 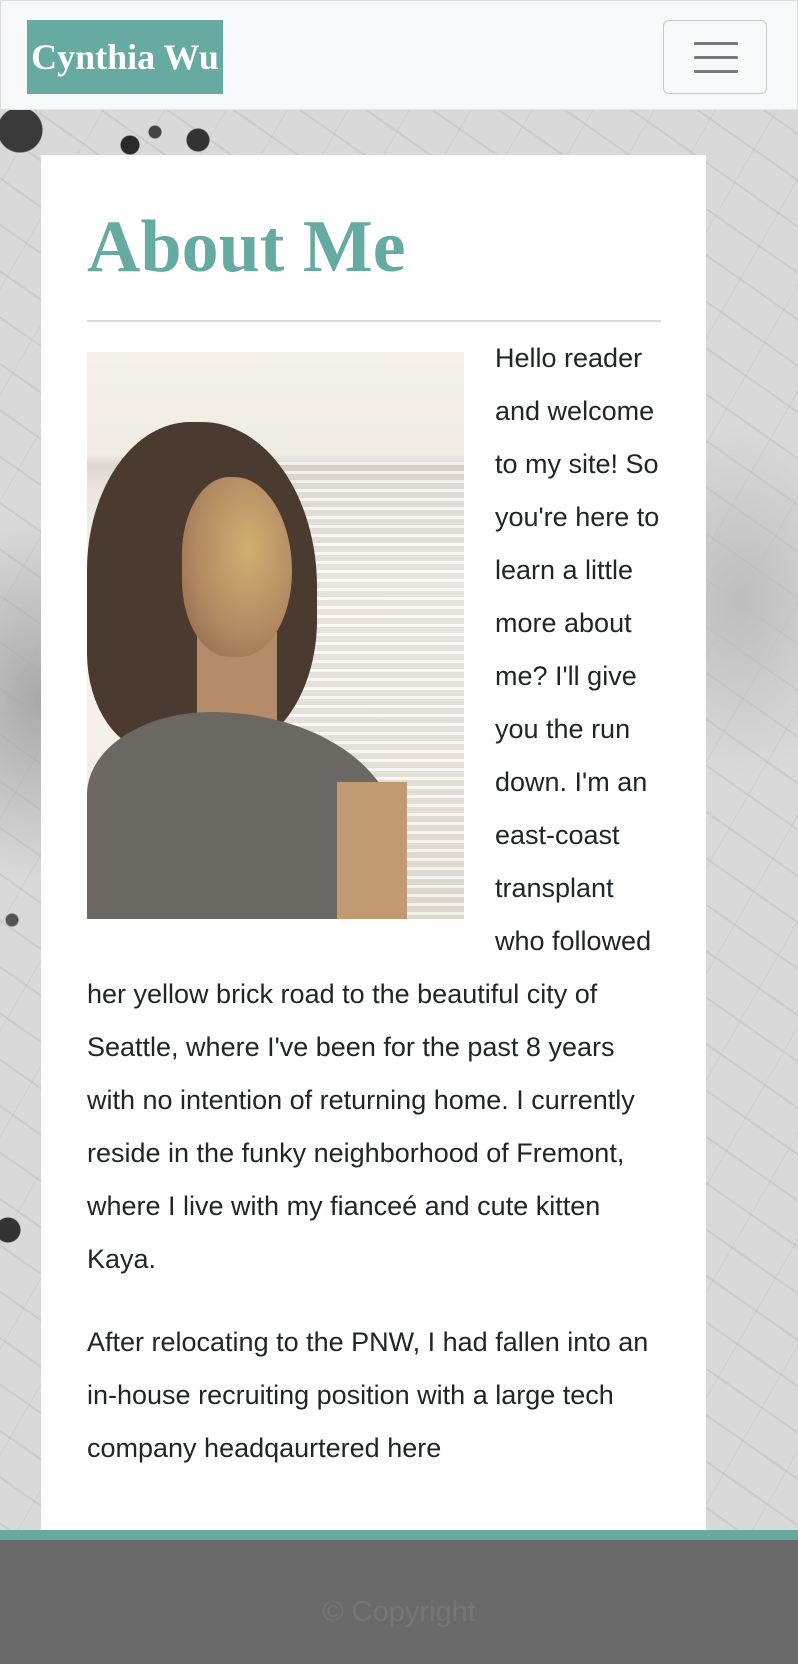 I want to click on copyright-text: © Copyright, so click(x=399, y=1612).